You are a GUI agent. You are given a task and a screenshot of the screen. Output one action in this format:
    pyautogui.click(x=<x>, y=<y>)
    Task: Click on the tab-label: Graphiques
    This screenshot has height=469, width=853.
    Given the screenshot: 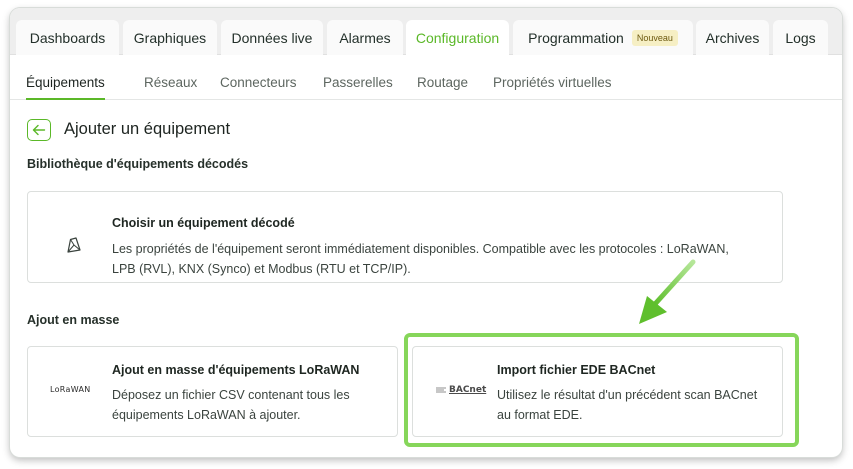 What is the action you would take?
    pyautogui.click(x=170, y=37)
    